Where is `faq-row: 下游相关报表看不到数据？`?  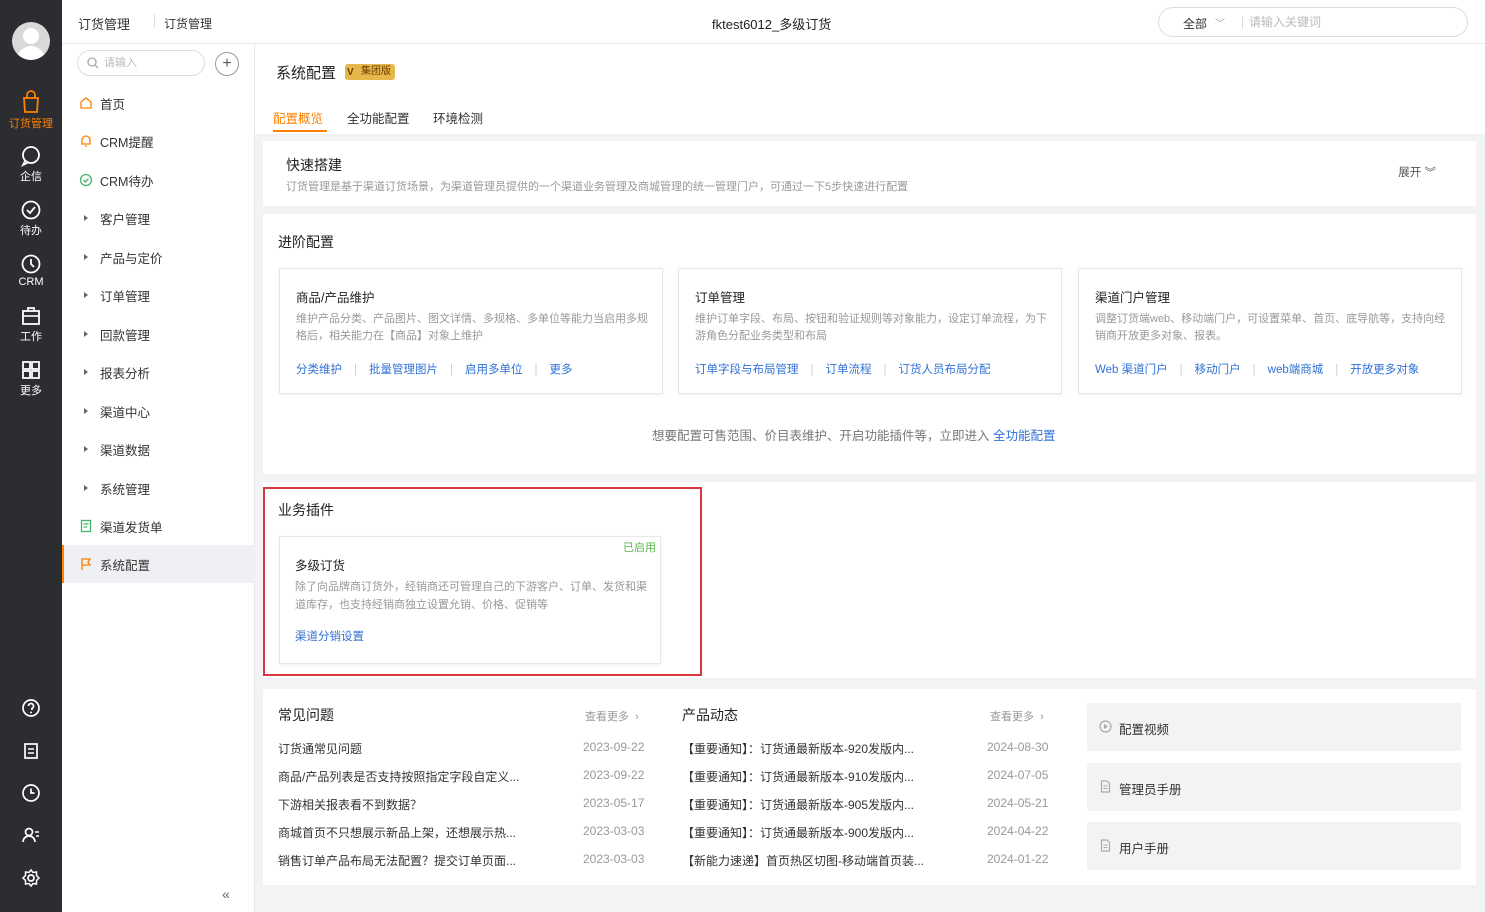
faq-row: 下游相关报表看不到数据？ is located at coordinates (350, 804).